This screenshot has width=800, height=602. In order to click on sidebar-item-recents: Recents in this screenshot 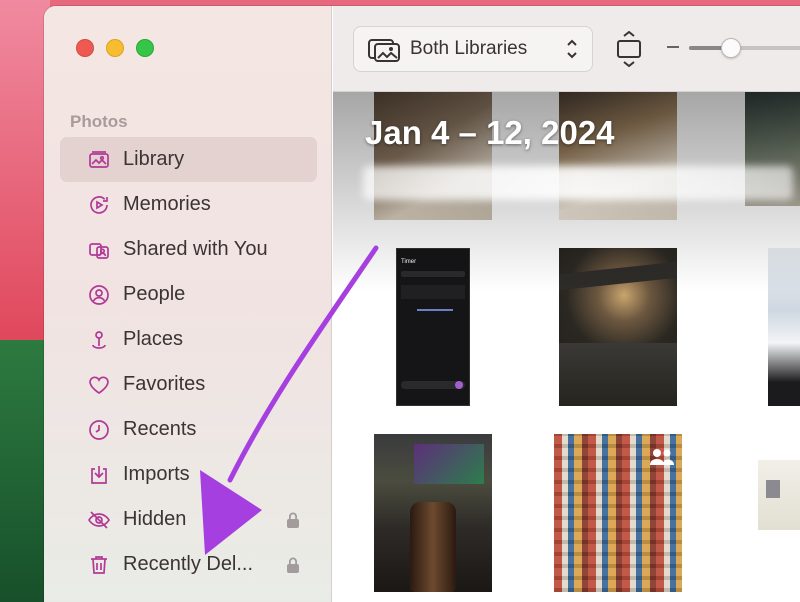, I will do `click(188, 429)`.